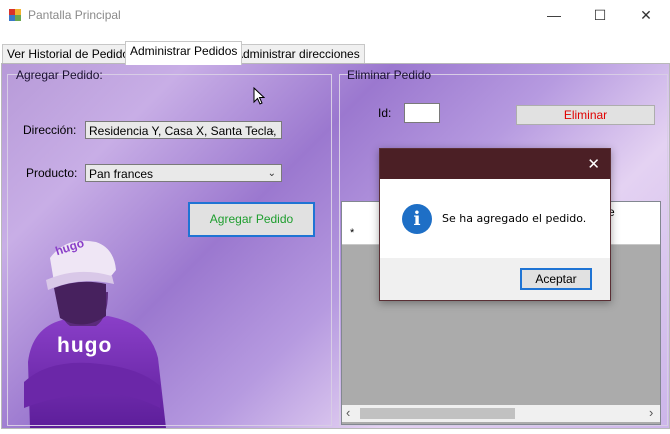 This screenshot has height=434, width=670. I want to click on tab-administrar-pedidos: Administrar Pedidos, so click(184, 53).